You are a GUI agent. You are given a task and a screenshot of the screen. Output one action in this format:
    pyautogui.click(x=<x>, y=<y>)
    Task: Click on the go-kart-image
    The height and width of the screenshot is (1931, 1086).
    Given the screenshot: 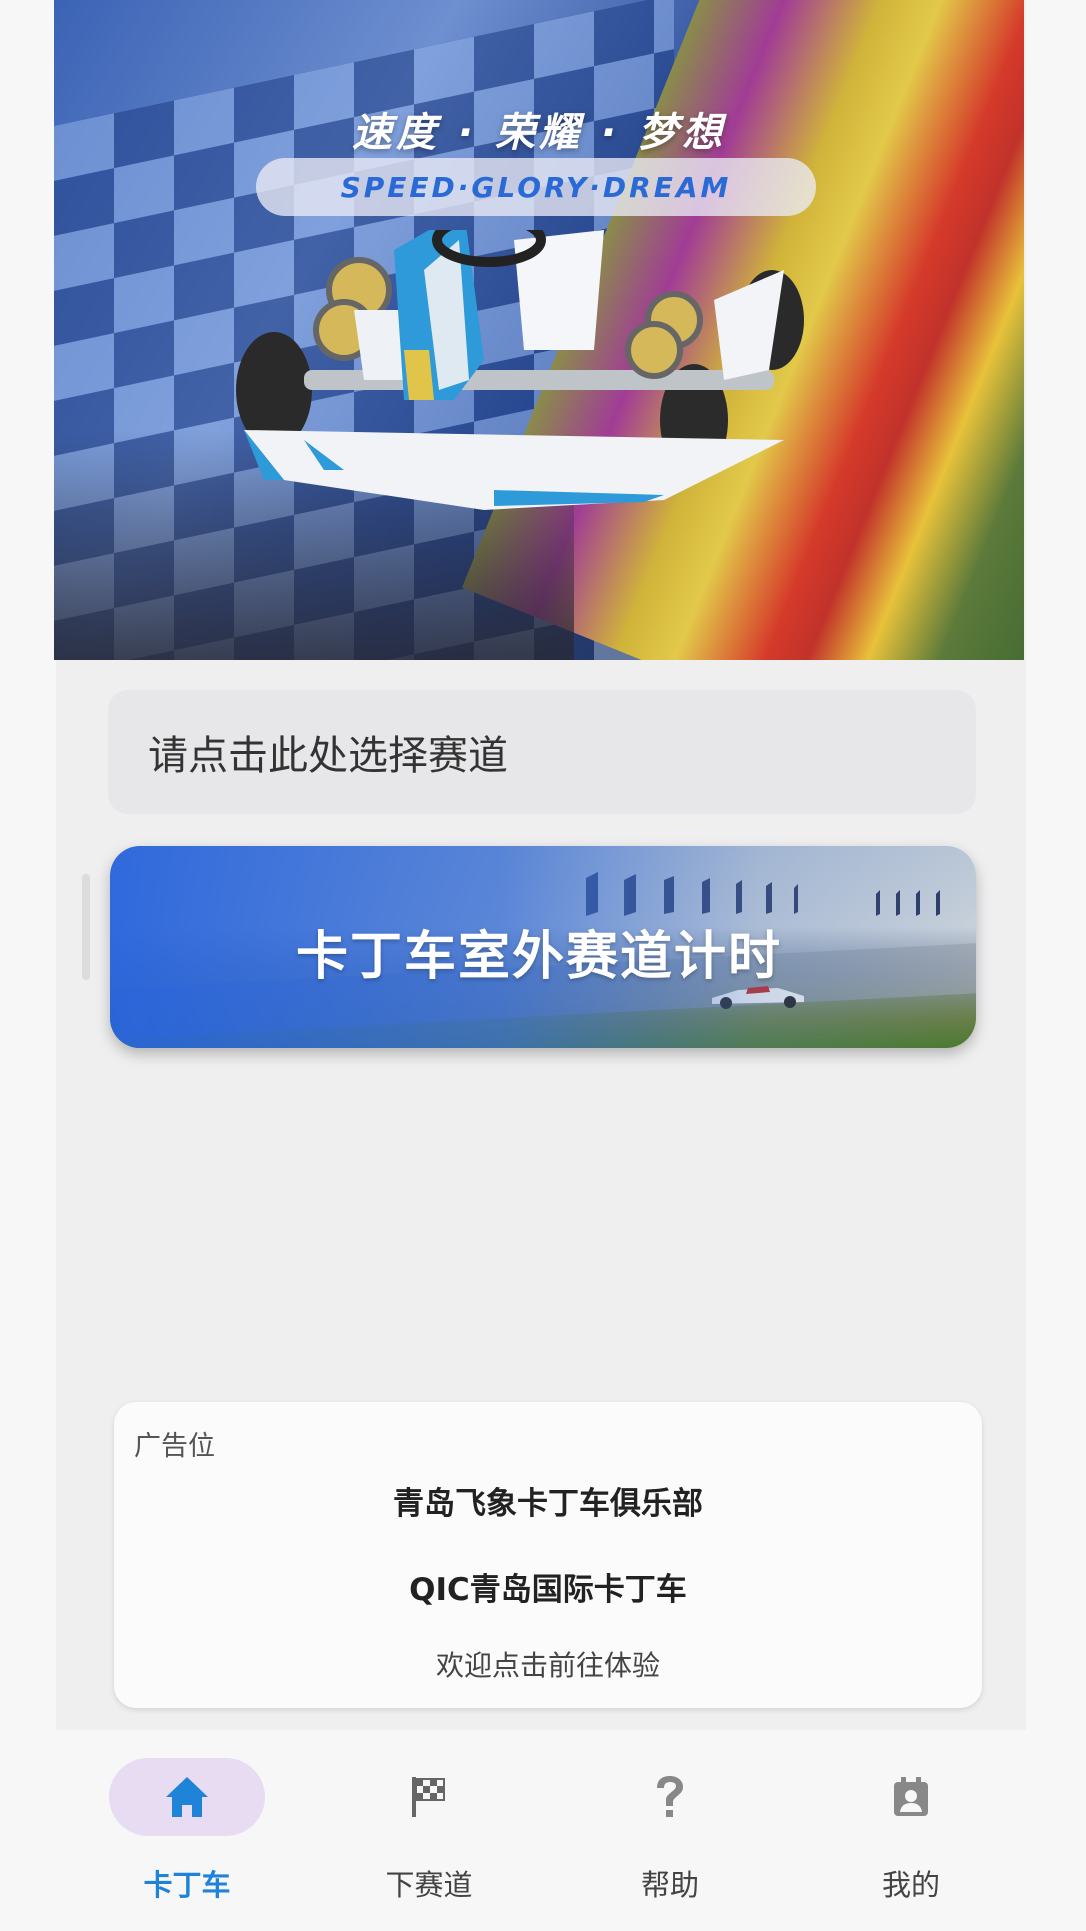 What is the action you would take?
    pyautogui.click(x=520, y=370)
    